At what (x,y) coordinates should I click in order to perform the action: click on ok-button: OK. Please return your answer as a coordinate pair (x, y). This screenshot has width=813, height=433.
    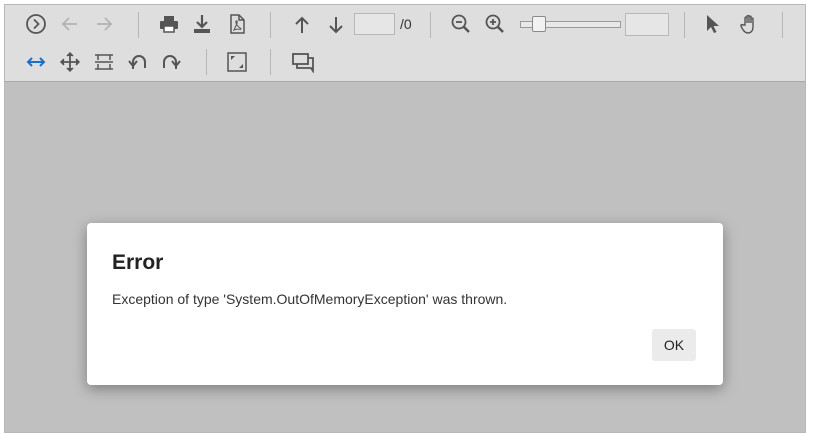
    Looking at the image, I should click on (674, 345).